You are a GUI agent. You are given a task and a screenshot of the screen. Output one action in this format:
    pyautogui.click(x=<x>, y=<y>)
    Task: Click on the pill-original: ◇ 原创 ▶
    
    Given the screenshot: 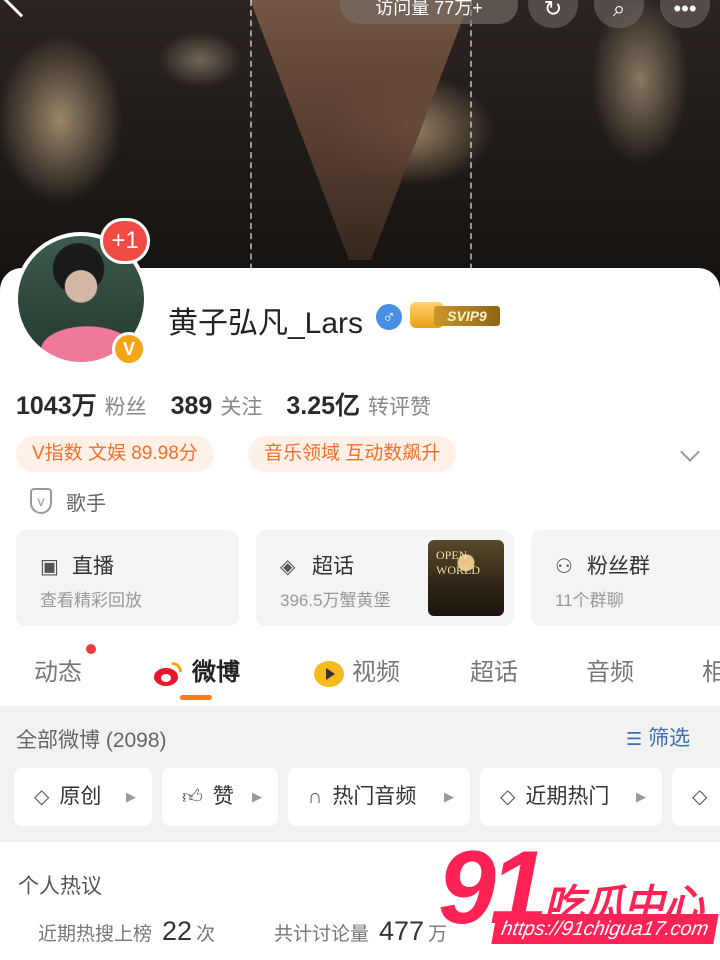 What is the action you would take?
    pyautogui.click(x=83, y=797)
    